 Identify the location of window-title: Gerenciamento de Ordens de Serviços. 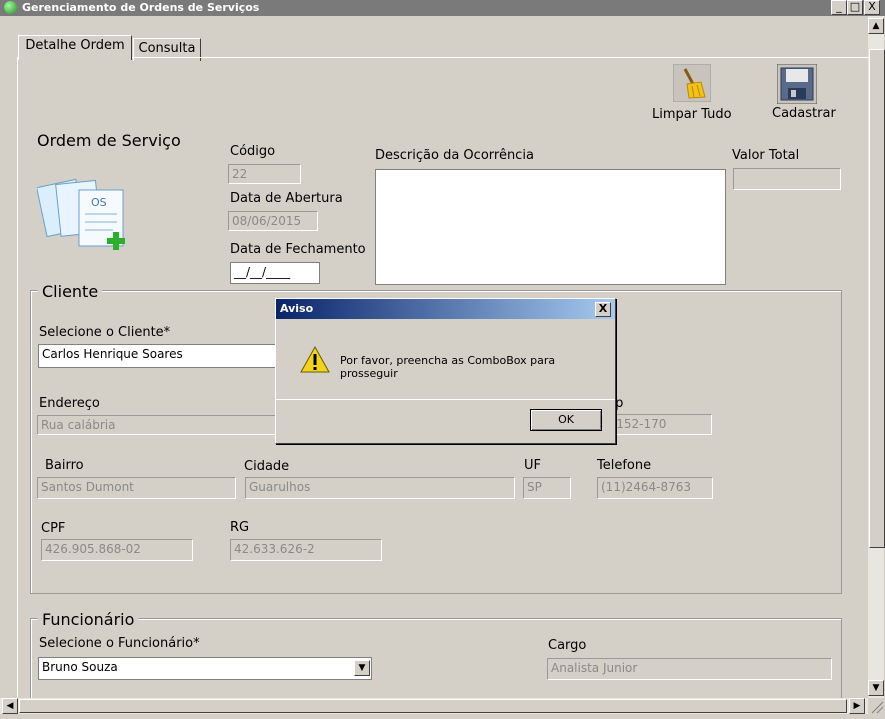
(141, 7).